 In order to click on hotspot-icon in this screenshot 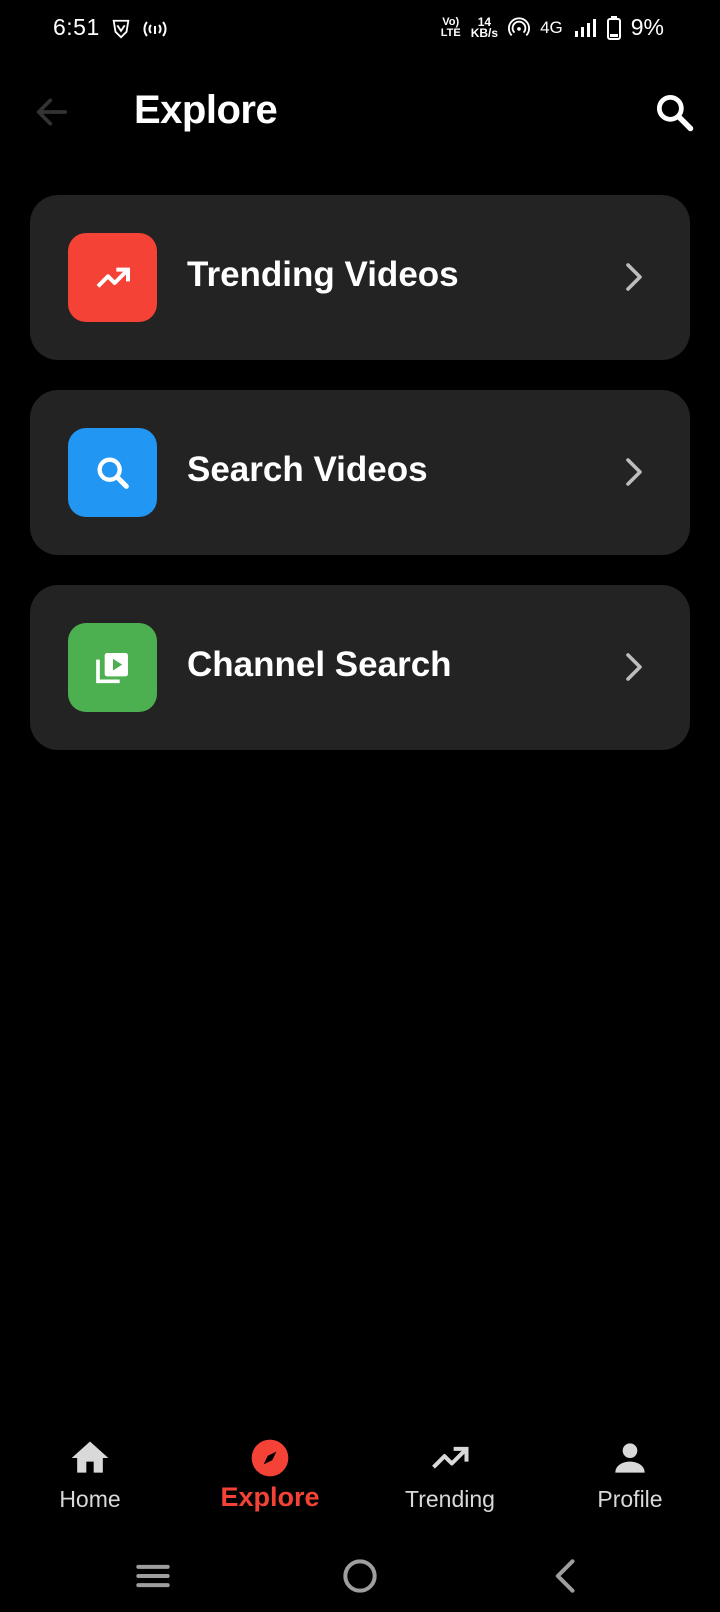, I will do `click(519, 26)`.